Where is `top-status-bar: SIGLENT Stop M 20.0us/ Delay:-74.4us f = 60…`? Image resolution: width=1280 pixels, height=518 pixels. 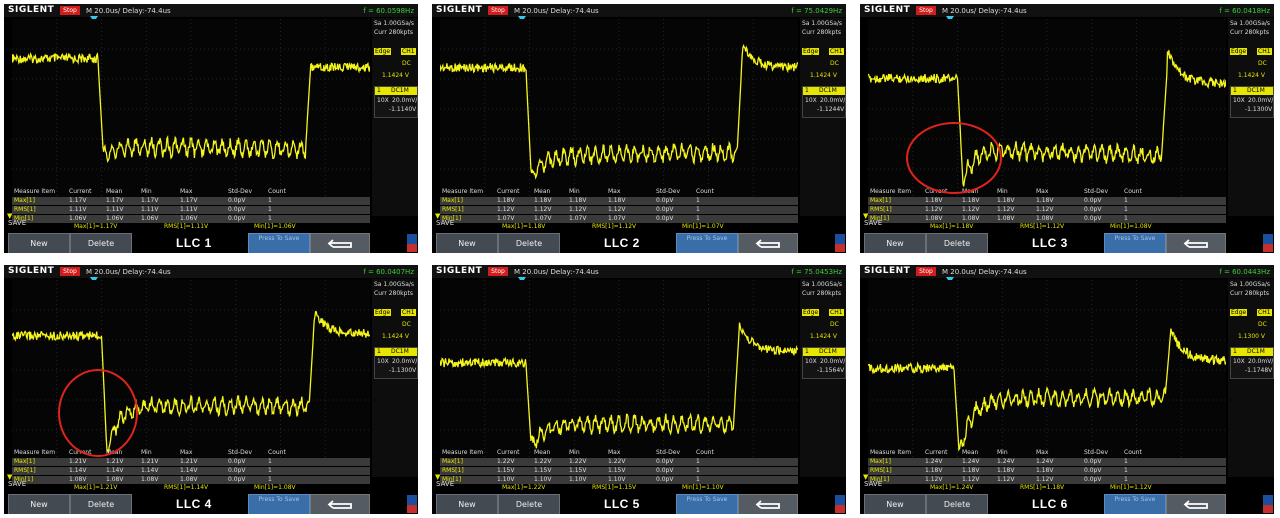
top-status-bar: SIGLENT Stop M 20.0us/ Delay:-74.4us f = 60… is located at coordinates (1067, 271).